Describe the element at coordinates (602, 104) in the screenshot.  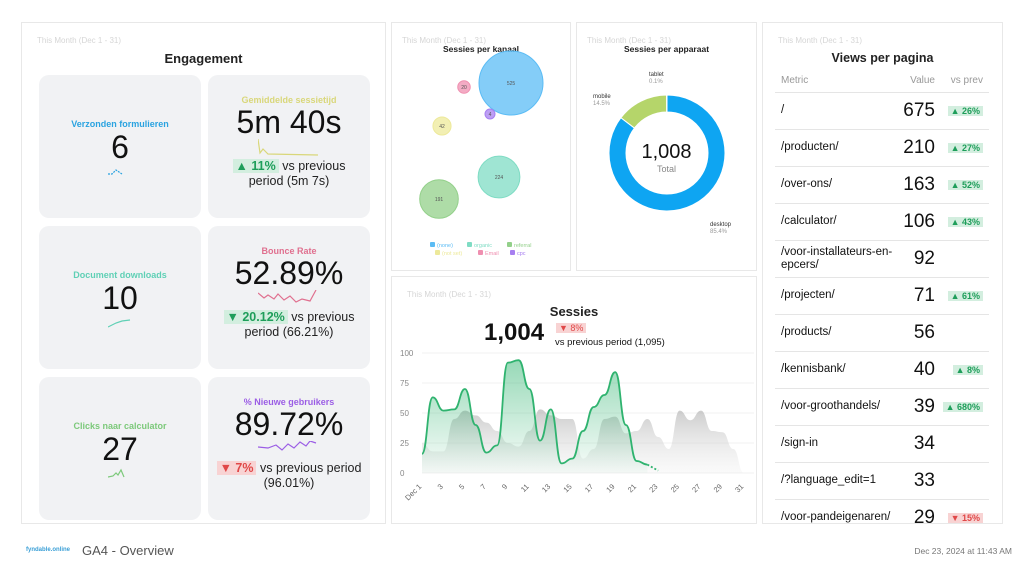
I see `slice-value-label: 14.5%` at that location.